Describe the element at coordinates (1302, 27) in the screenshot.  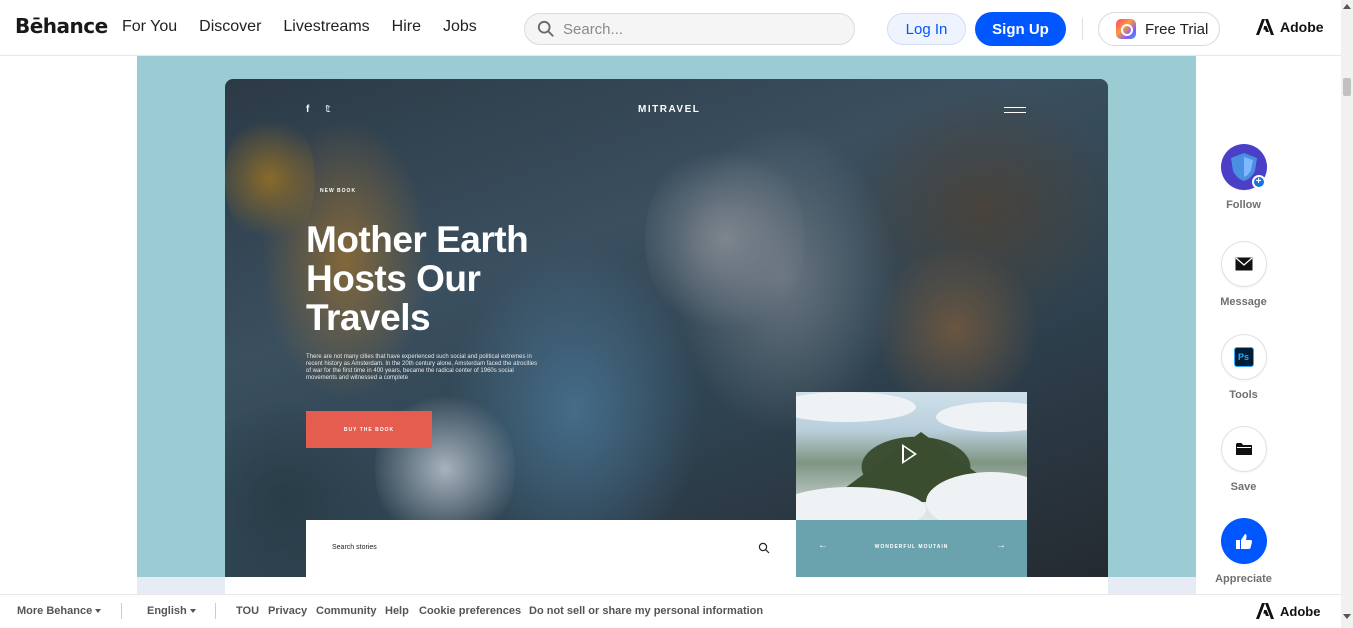
I see `adobe-label: Adobe` at that location.